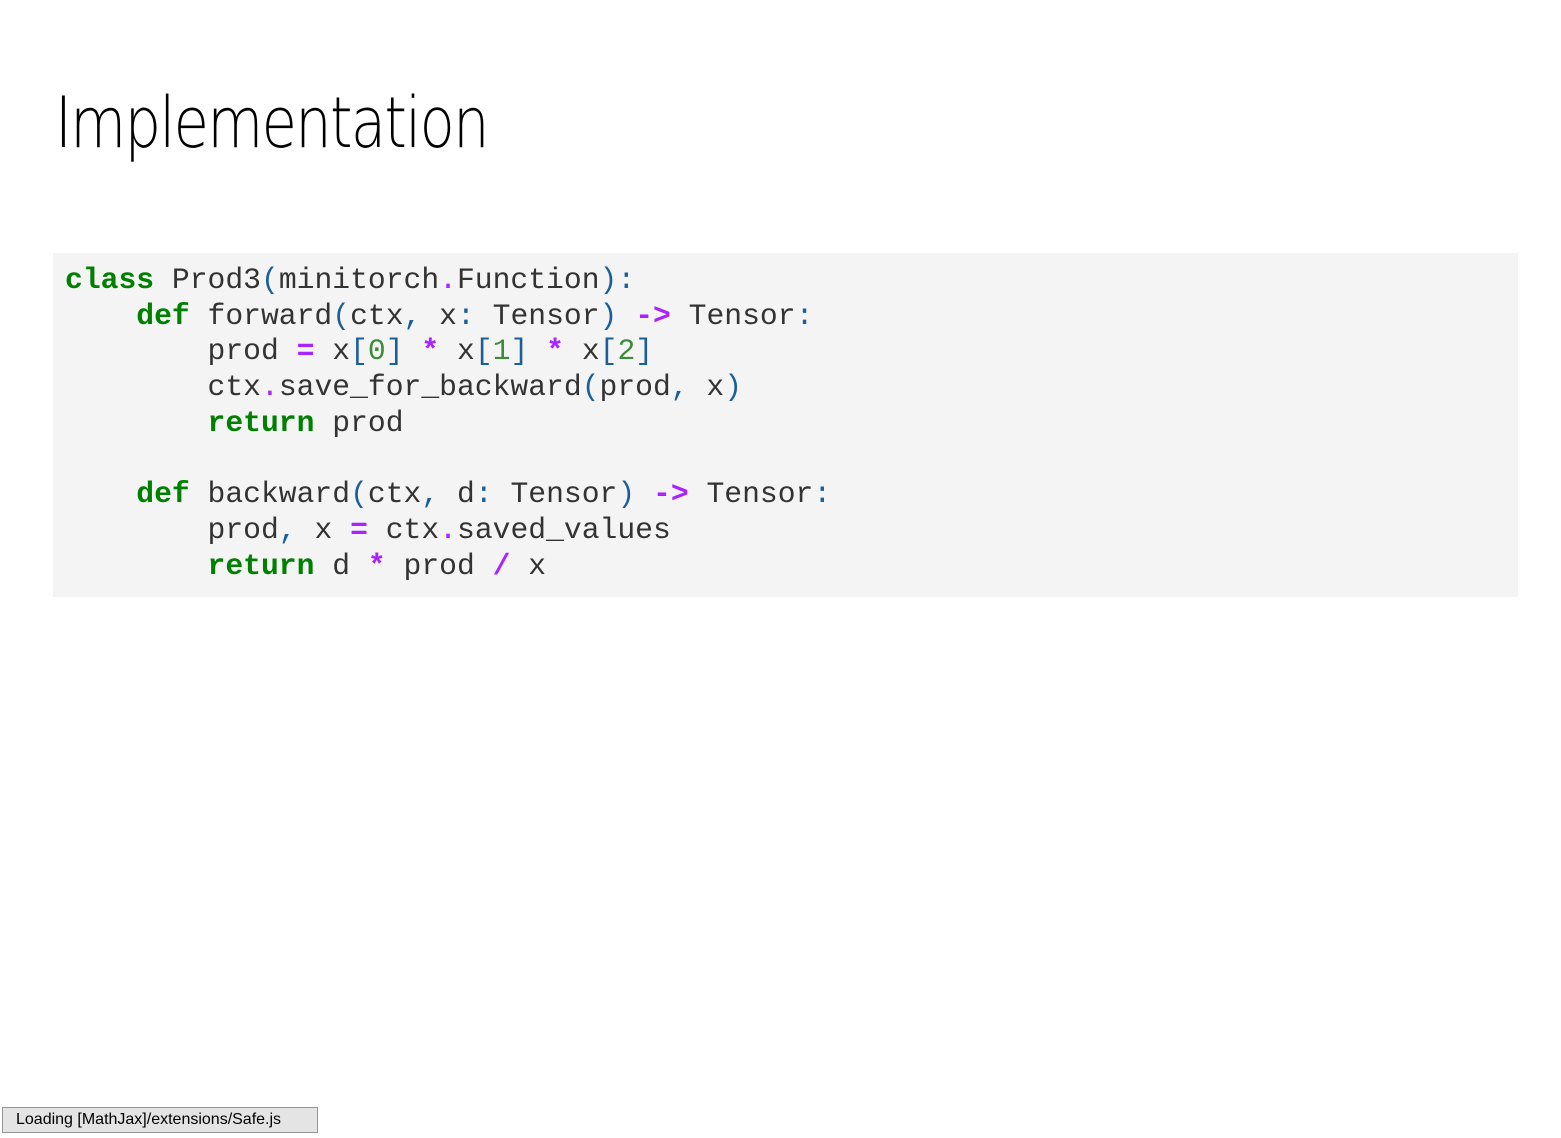 The width and height of the screenshot is (1561, 1138). I want to click on code-token-num: 0, so click(376, 351).